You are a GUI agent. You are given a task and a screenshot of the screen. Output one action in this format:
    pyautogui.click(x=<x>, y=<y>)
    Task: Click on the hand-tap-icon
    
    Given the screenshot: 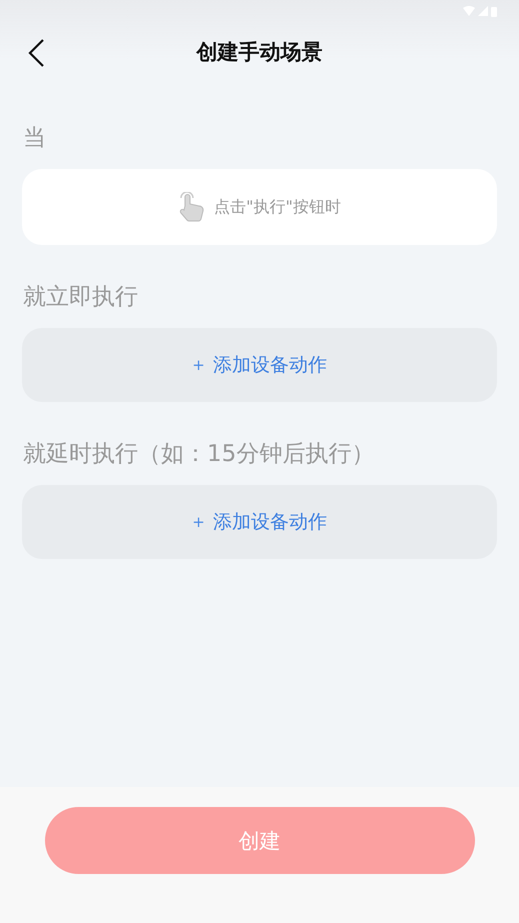 What is the action you would take?
    pyautogui.click(x=192, y=207)
    